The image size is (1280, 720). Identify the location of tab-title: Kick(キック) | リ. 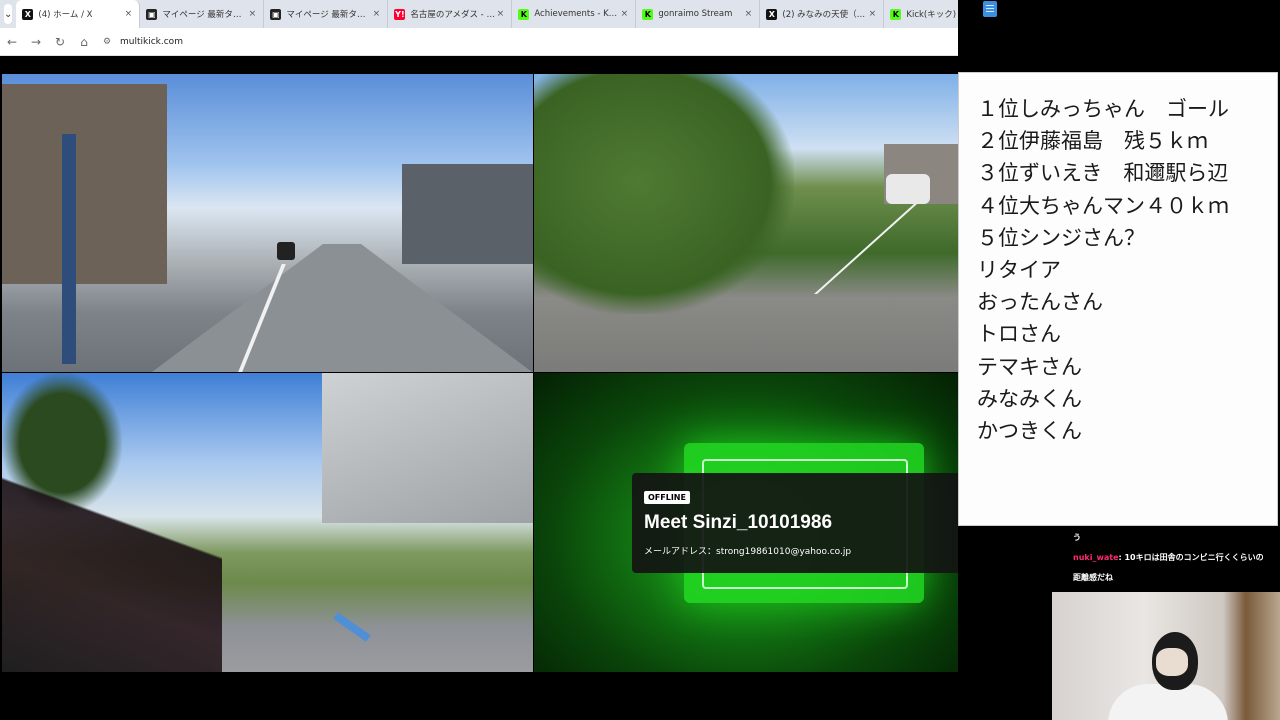
(932, 15).